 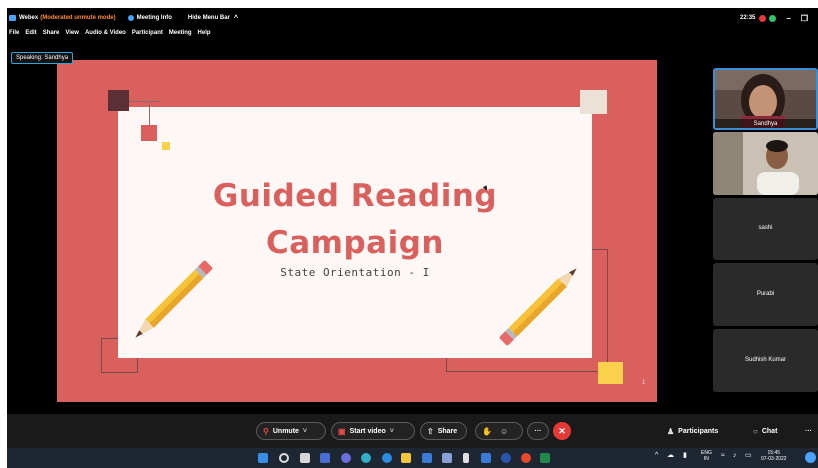 I want to click on file-explorer-icon, so click(x=406, y=458).